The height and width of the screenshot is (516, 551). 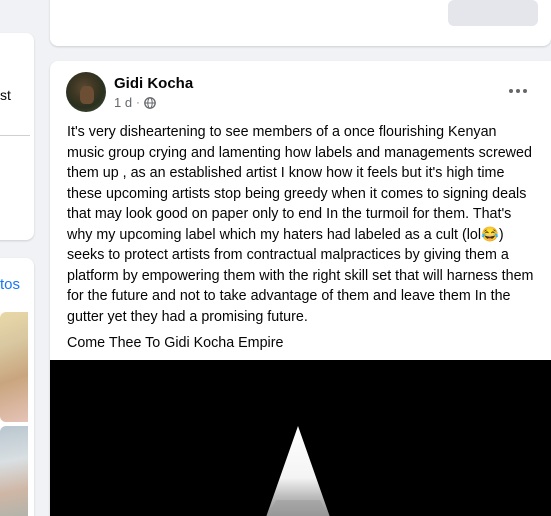 What do you see at coordinates (5, 95) in the screenshot?
I see `left-sidebar-text-fragment: st` at bounding box center [5, 95].